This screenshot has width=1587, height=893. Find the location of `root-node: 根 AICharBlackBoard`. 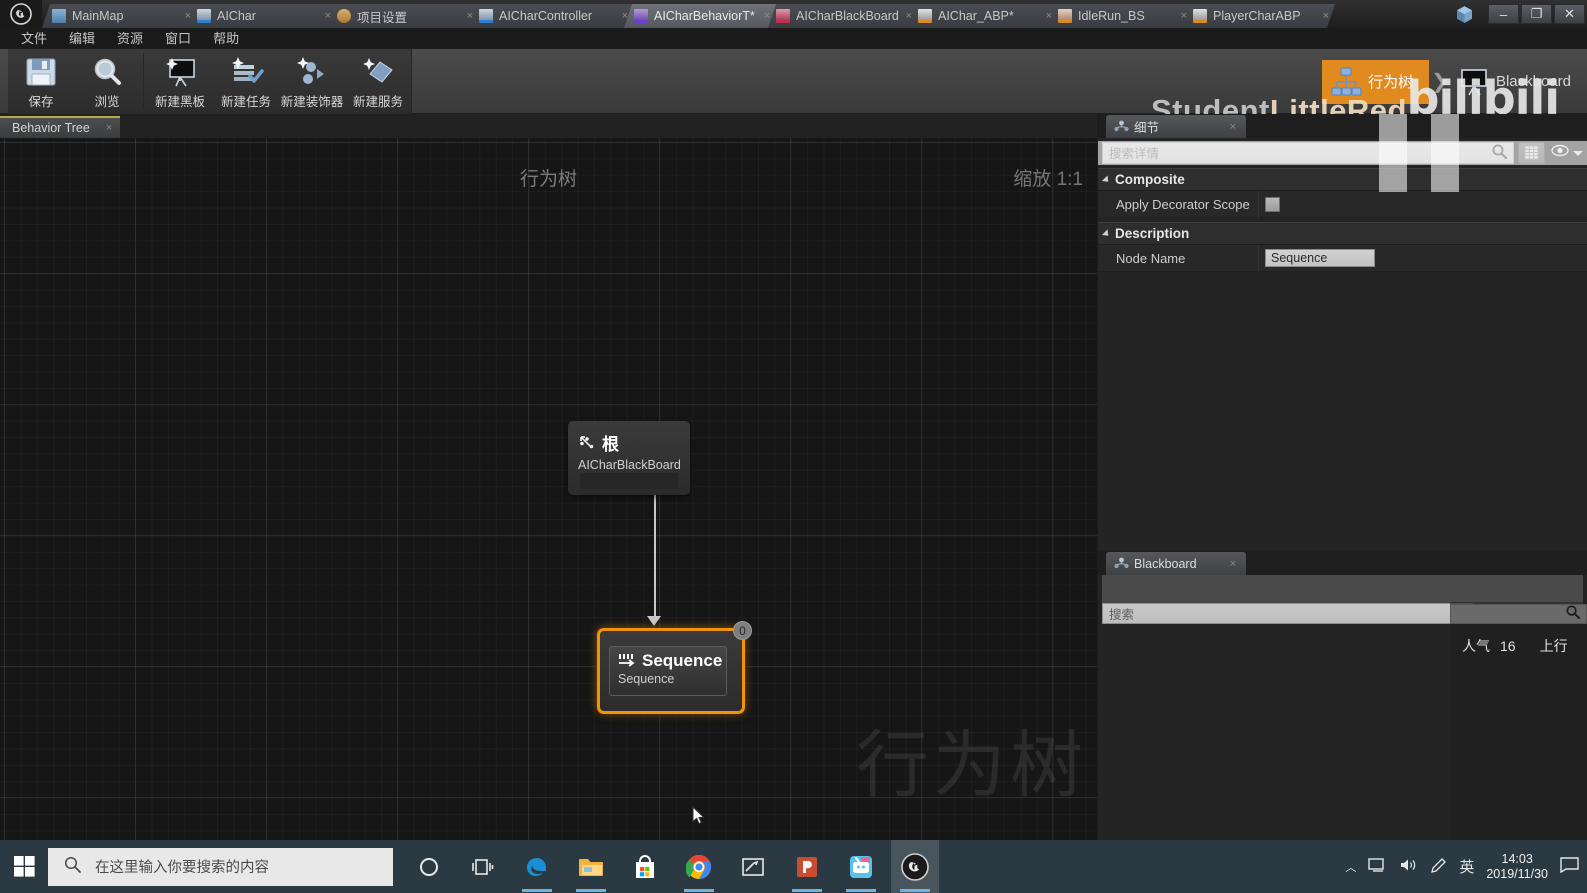

root-node: 根 AICharBlackBoard is located at coordinates (629, 458).